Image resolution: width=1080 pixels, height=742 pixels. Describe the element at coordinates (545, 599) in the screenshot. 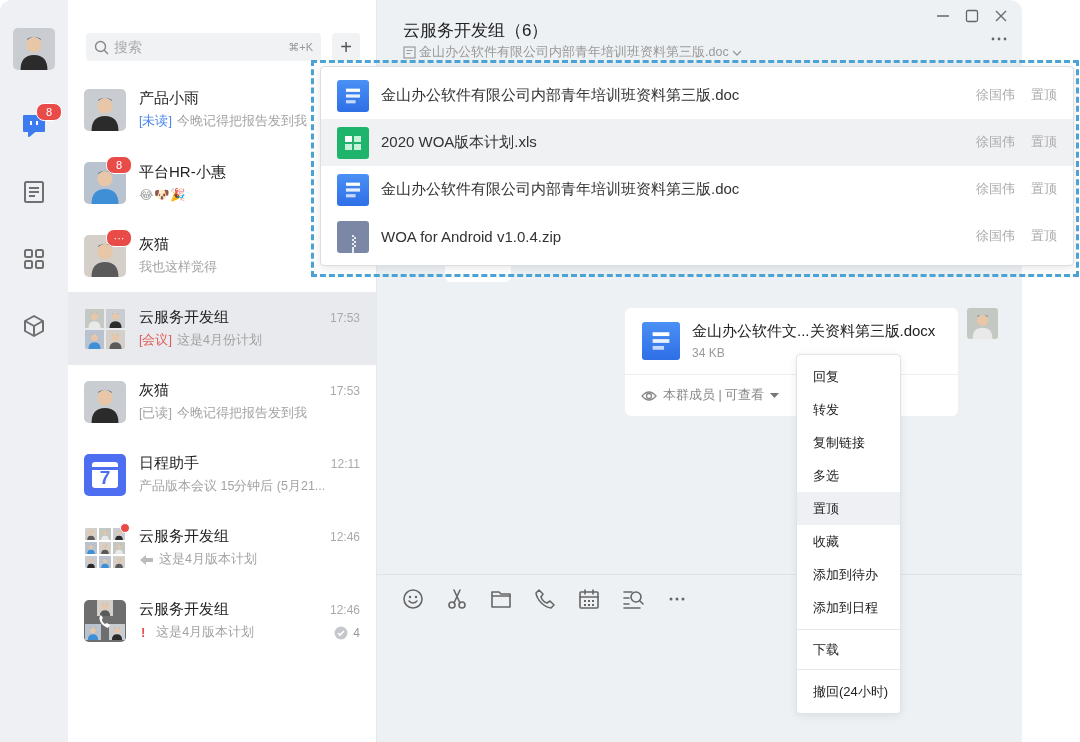

I see `phone-icon` at that location.